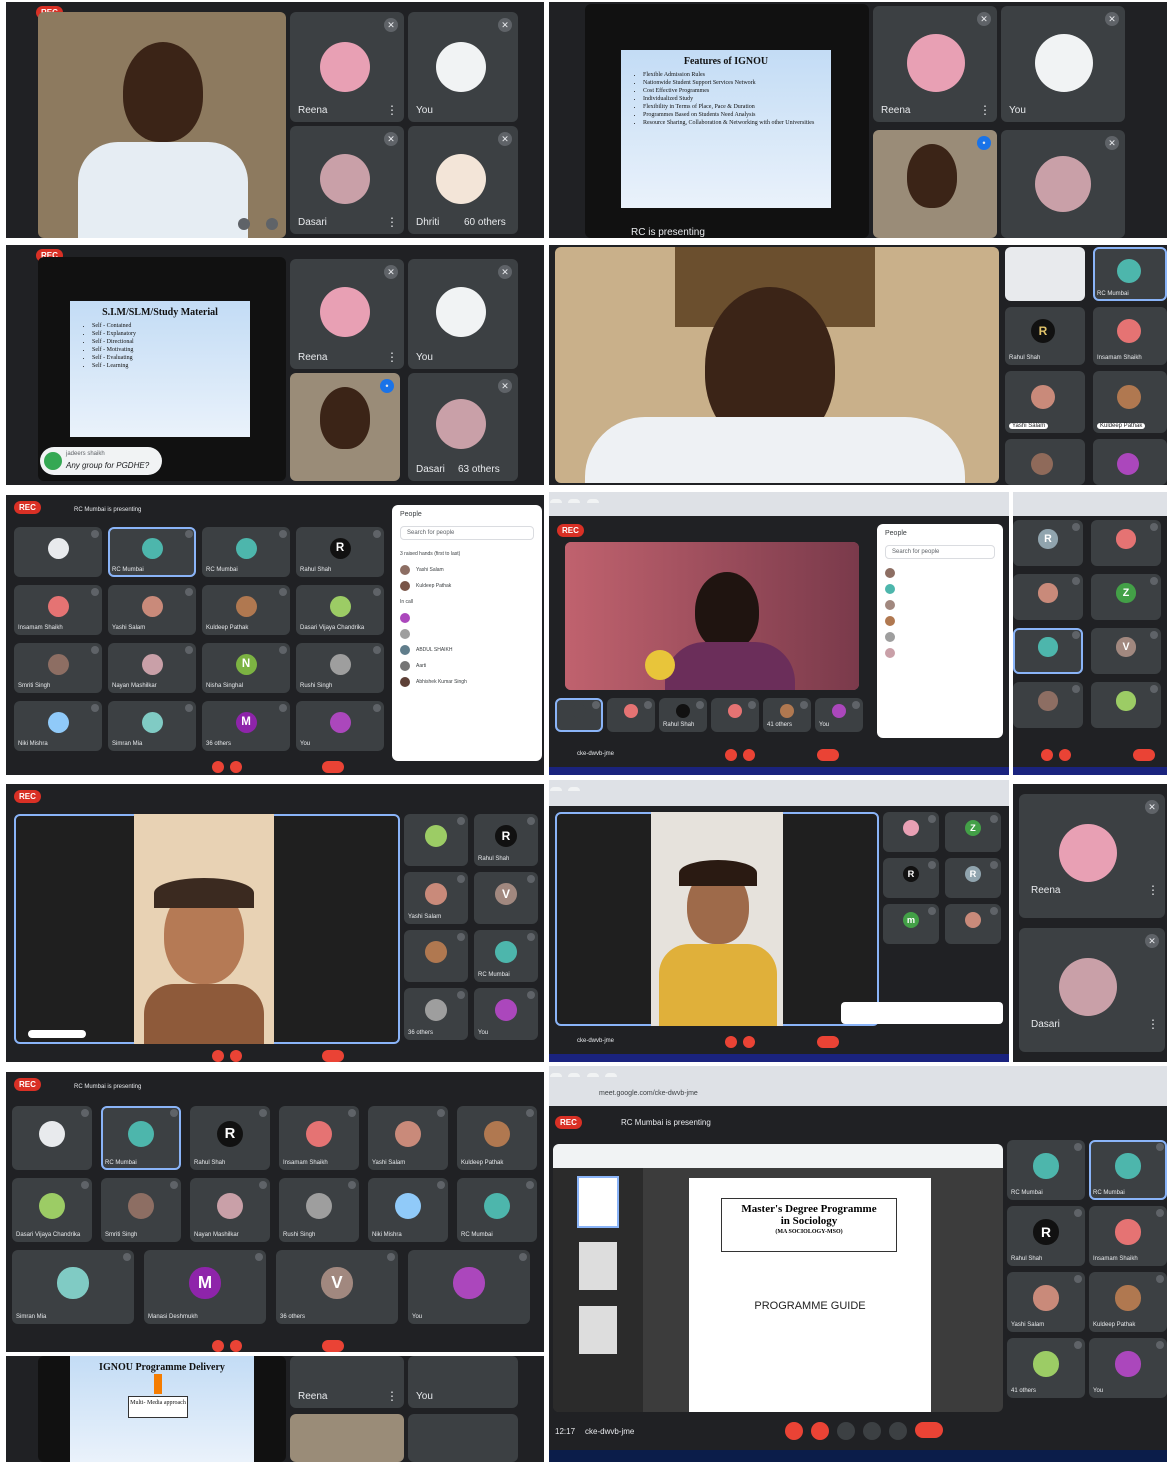  Describe the element at coordinates (911, 924) in the screenshot. I see `participant-tile: m` at that location.